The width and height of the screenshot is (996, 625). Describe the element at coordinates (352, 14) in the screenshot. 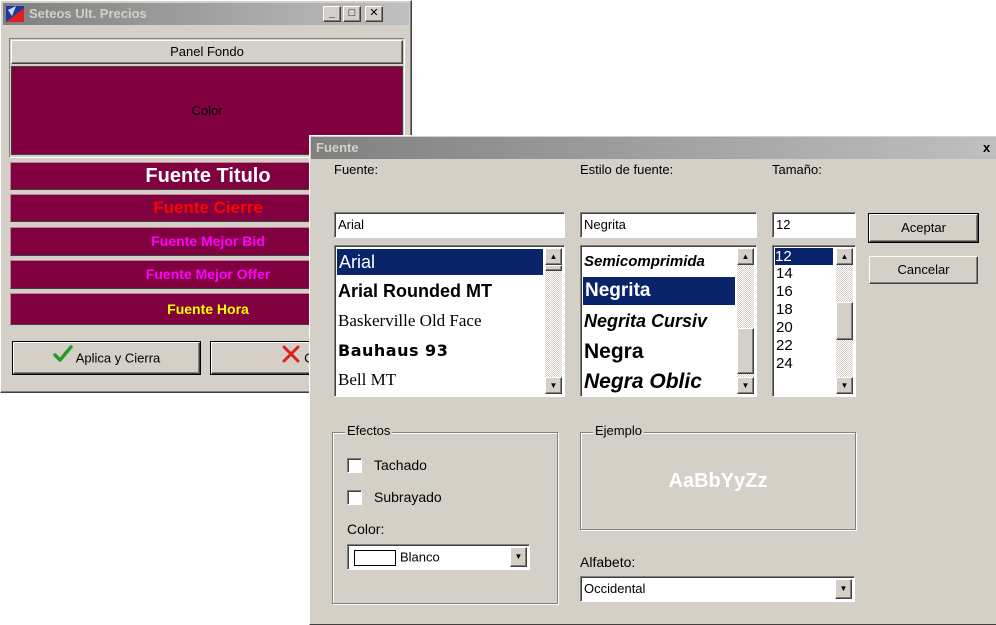

I see `maximize-button: □` at that location.